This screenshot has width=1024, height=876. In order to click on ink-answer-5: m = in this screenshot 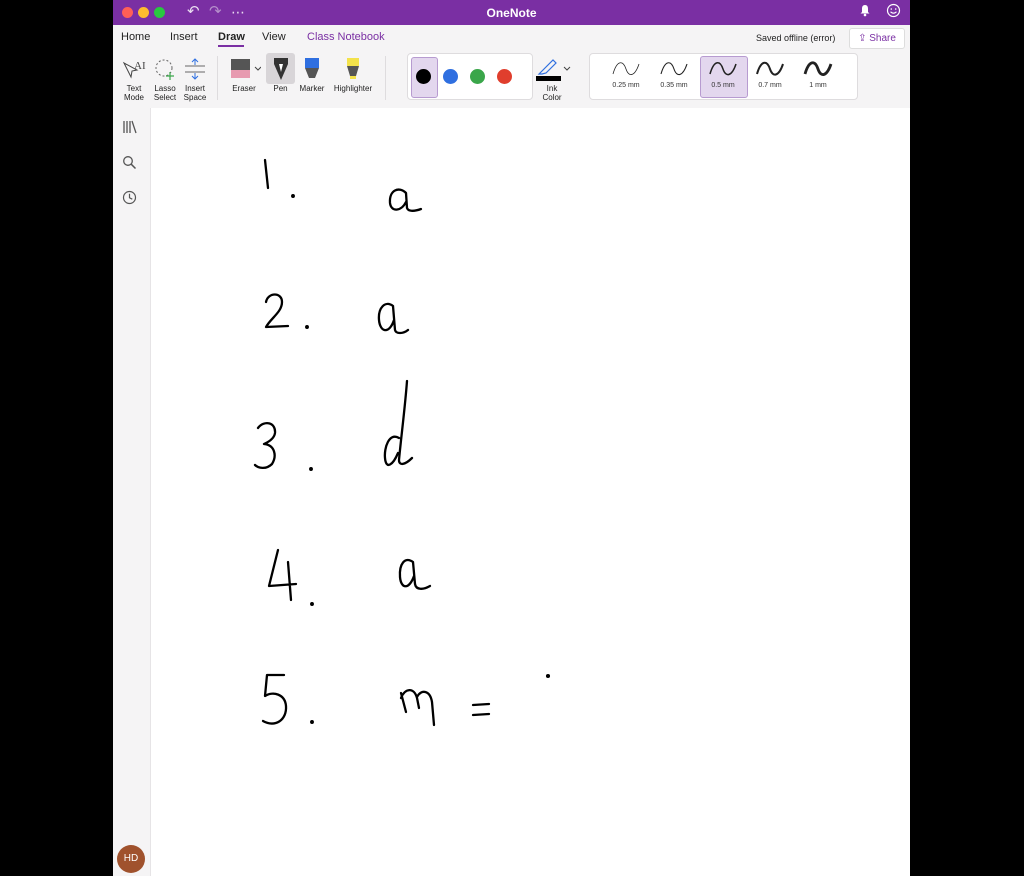, I will do `click(475, 700)`.